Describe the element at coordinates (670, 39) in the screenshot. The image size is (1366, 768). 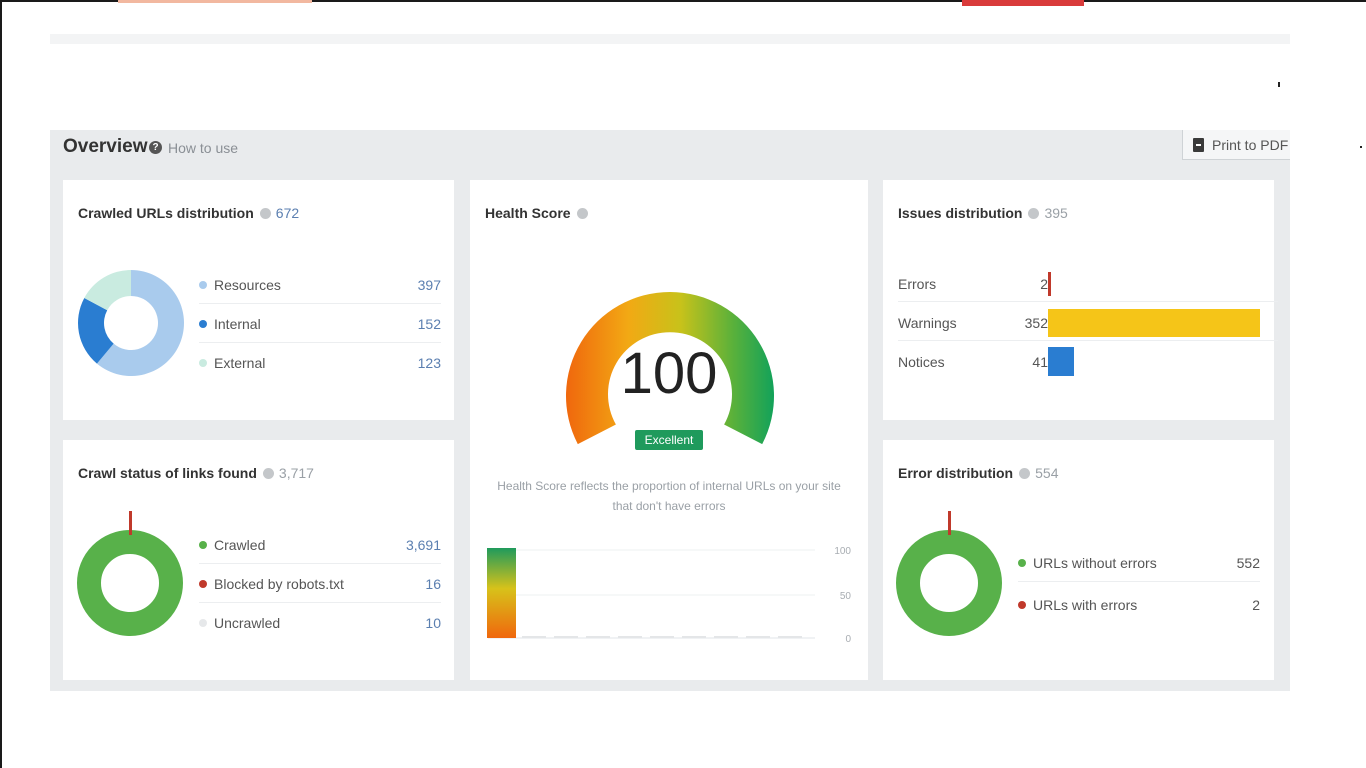
I see `top-grey-strip` at that location.